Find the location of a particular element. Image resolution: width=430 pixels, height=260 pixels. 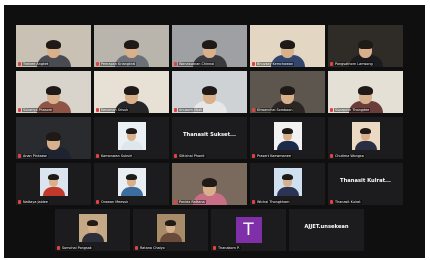

participant-tile: T Thanakorn P. is located at coordinates (248, 230).